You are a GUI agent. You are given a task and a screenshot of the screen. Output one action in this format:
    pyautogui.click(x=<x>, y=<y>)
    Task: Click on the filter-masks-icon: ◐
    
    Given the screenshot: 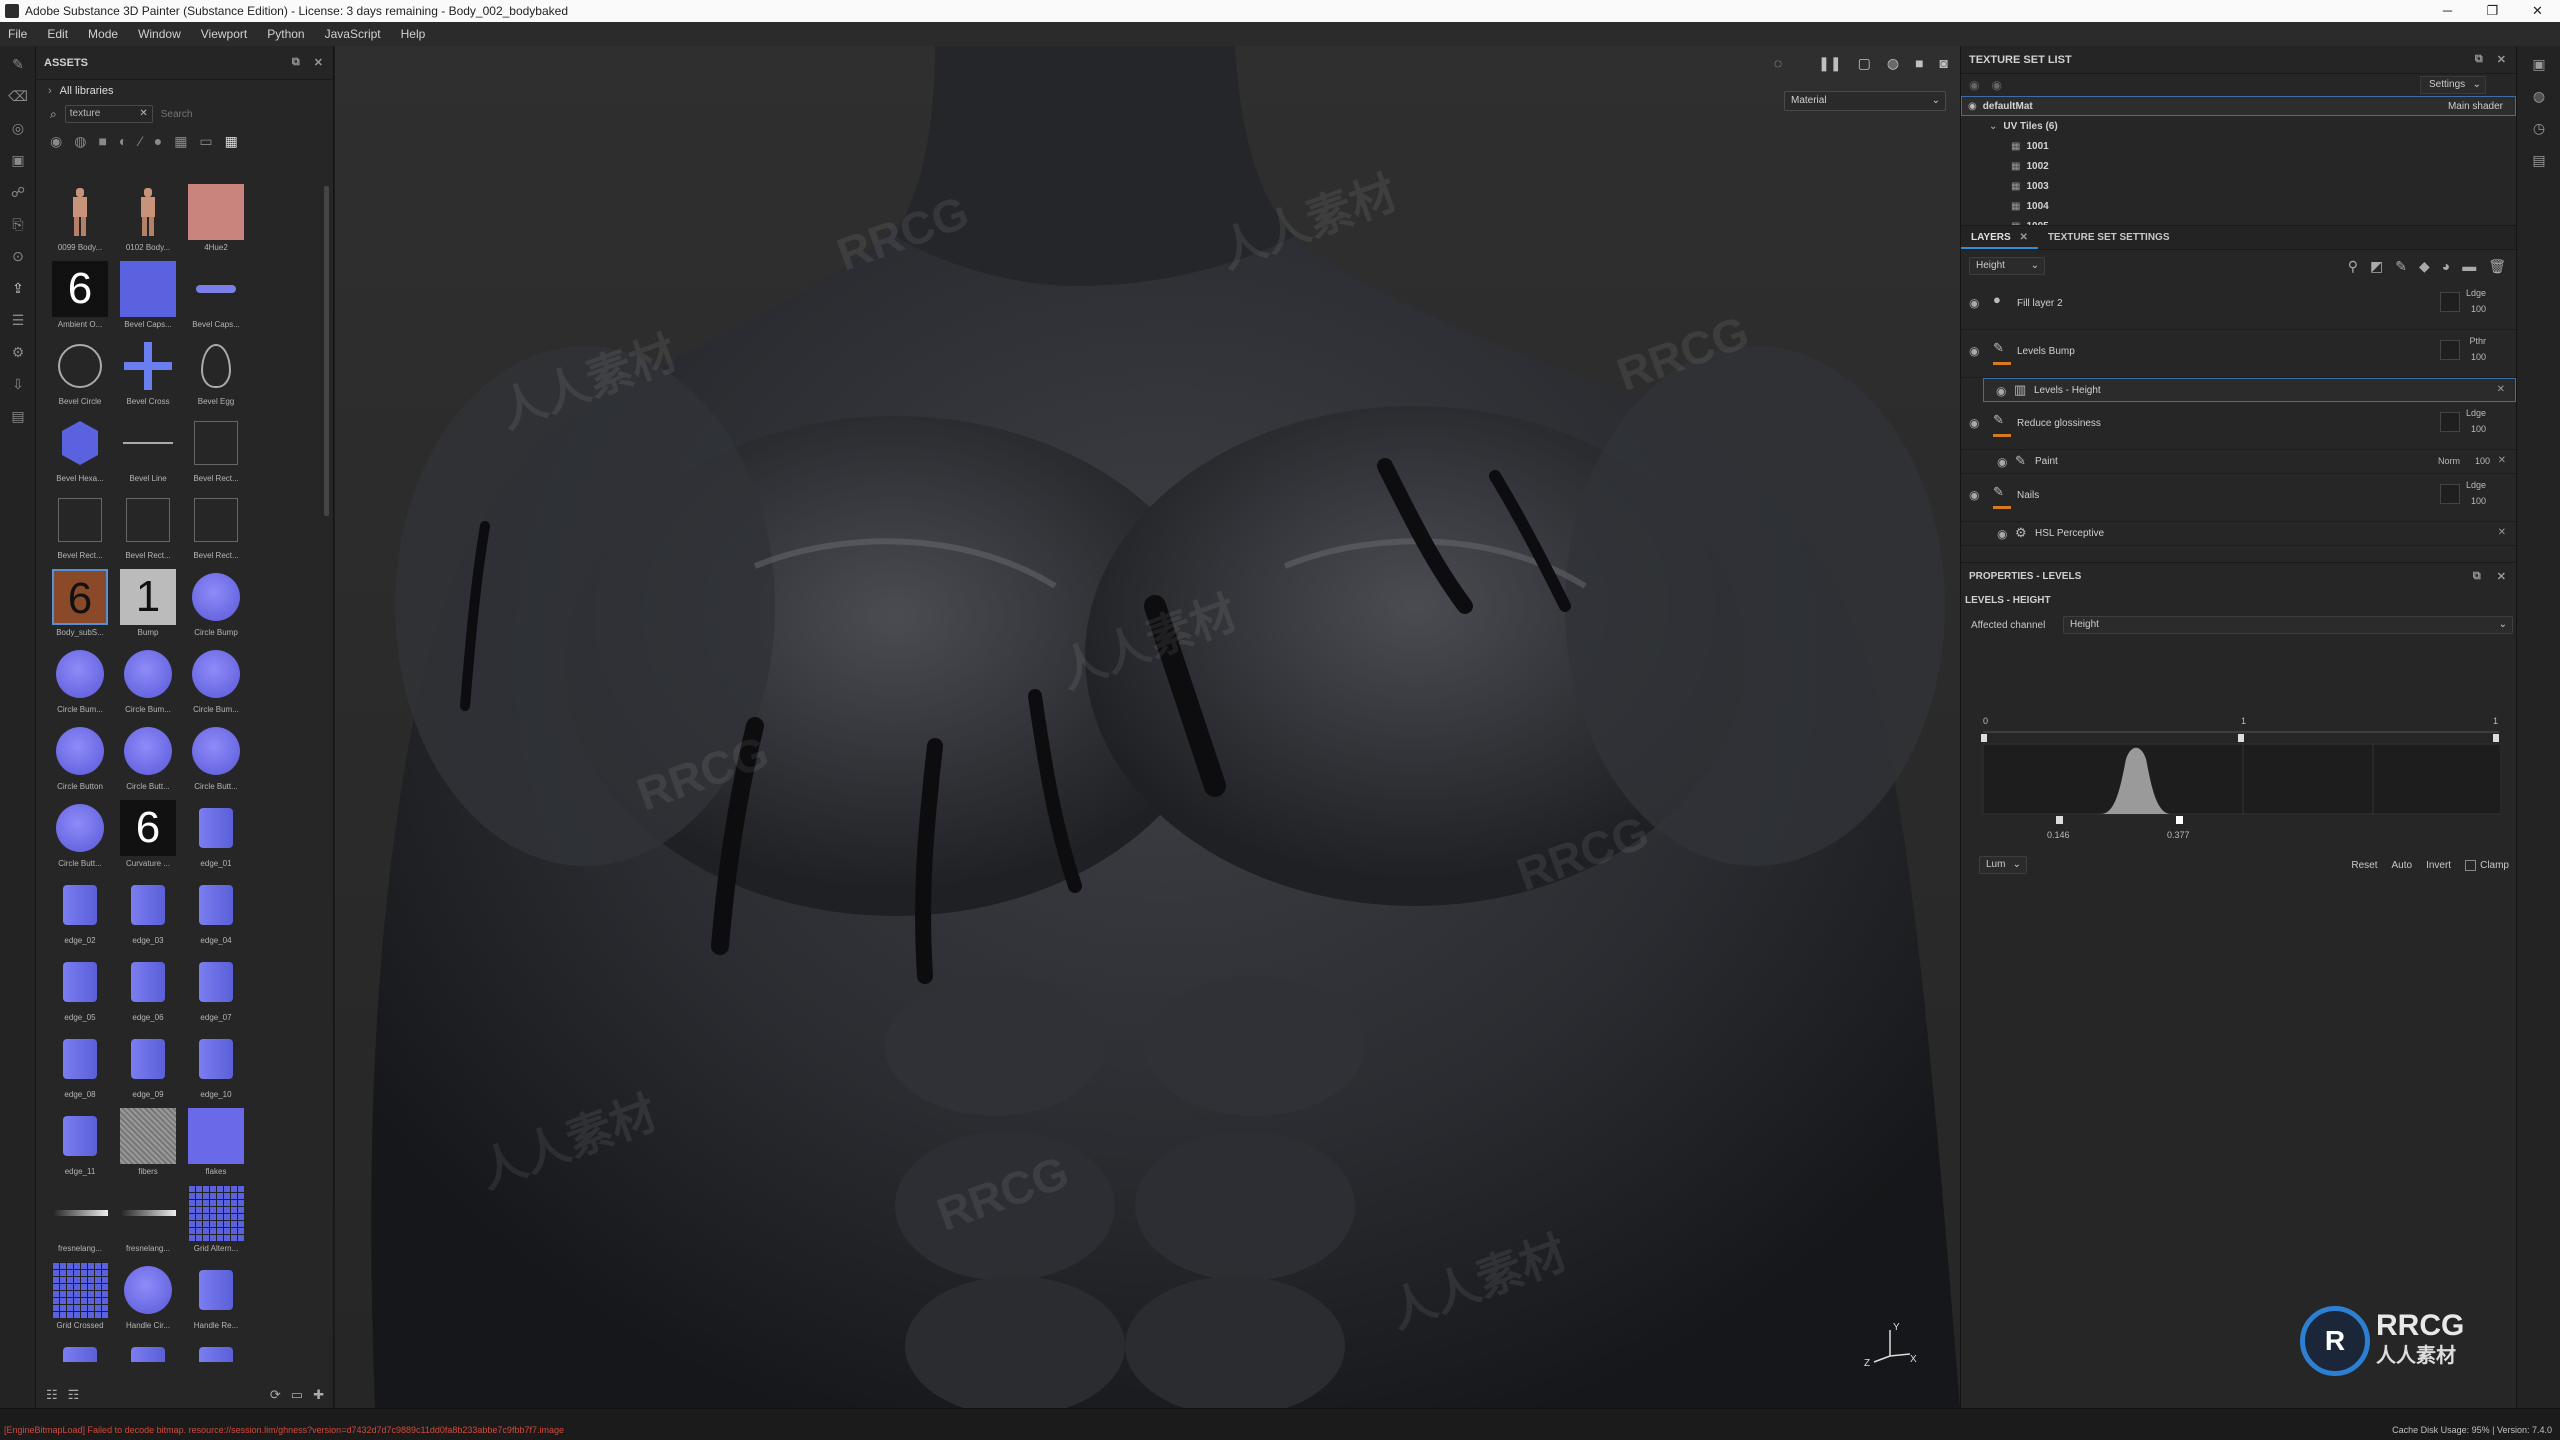 What is the action you would take?
    pyautogui.click(x=123, y=141)
    